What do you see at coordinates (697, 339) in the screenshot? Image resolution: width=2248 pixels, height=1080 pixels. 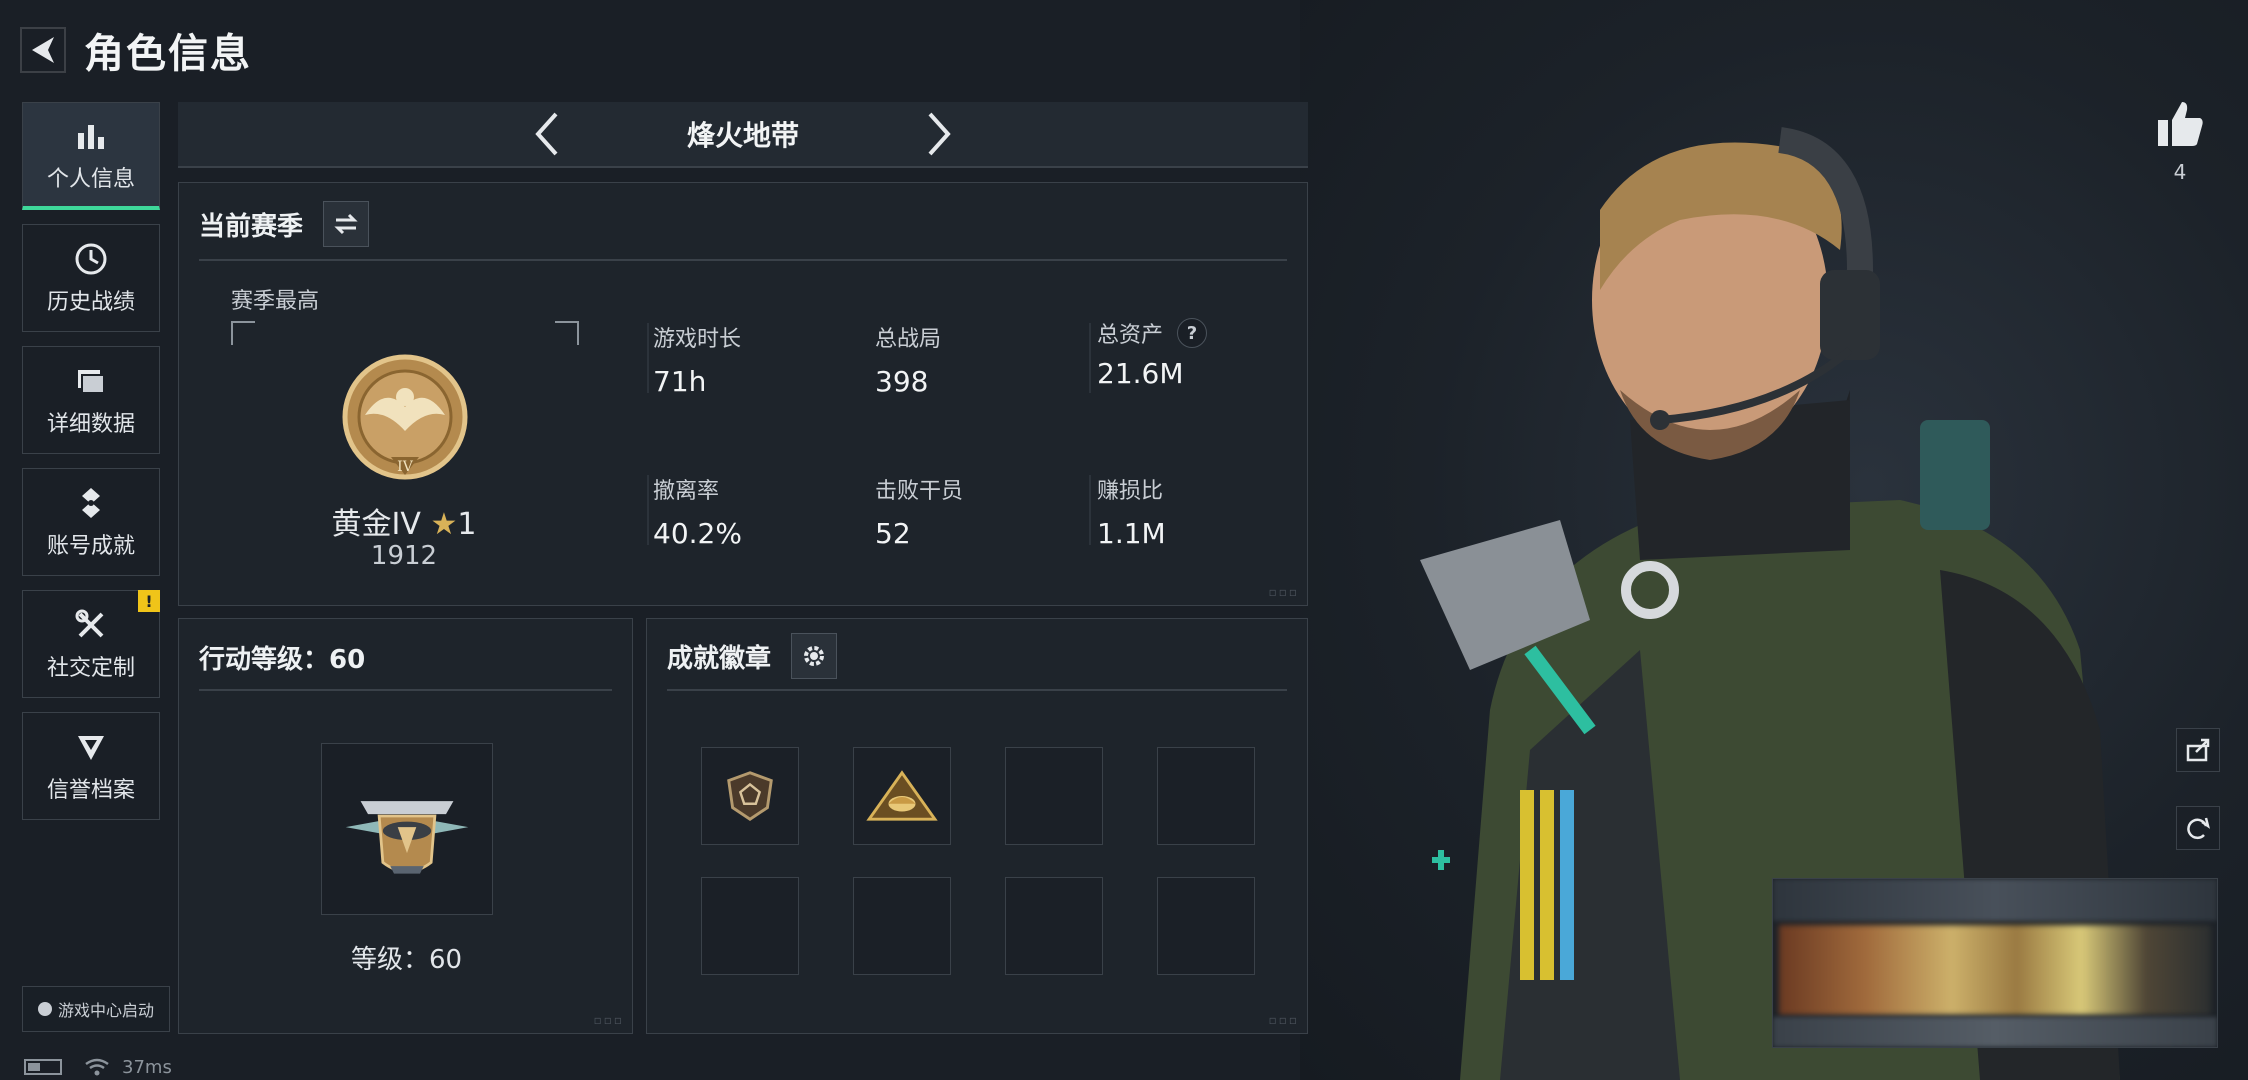 I see `stat-label: 游戏时长` at bounding box center [697, 339].